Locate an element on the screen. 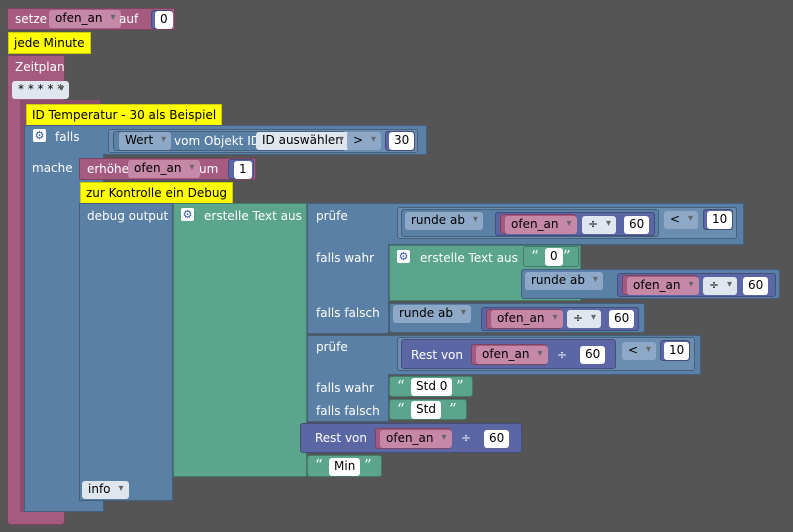  rest-variable-dropdown: ofen_an is located at coordinates (416, 439).